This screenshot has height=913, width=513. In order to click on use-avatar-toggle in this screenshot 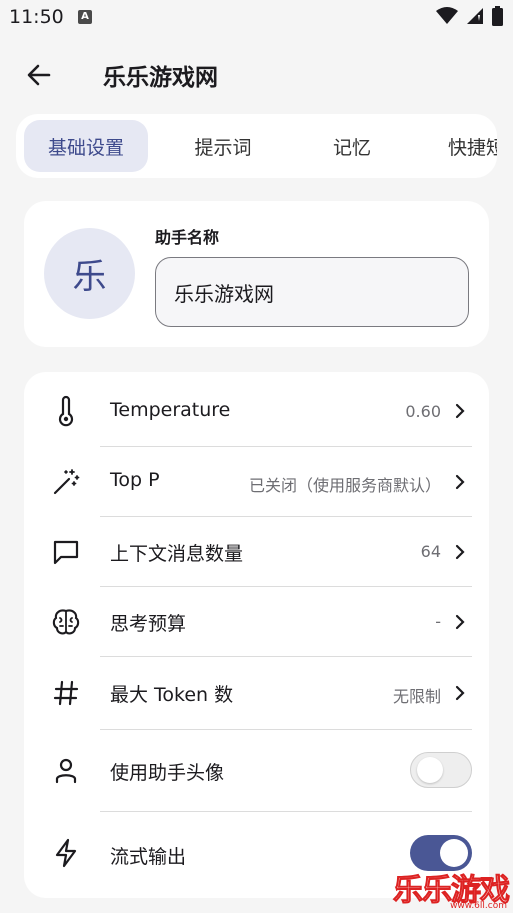, I will do `click(441, 770)`.